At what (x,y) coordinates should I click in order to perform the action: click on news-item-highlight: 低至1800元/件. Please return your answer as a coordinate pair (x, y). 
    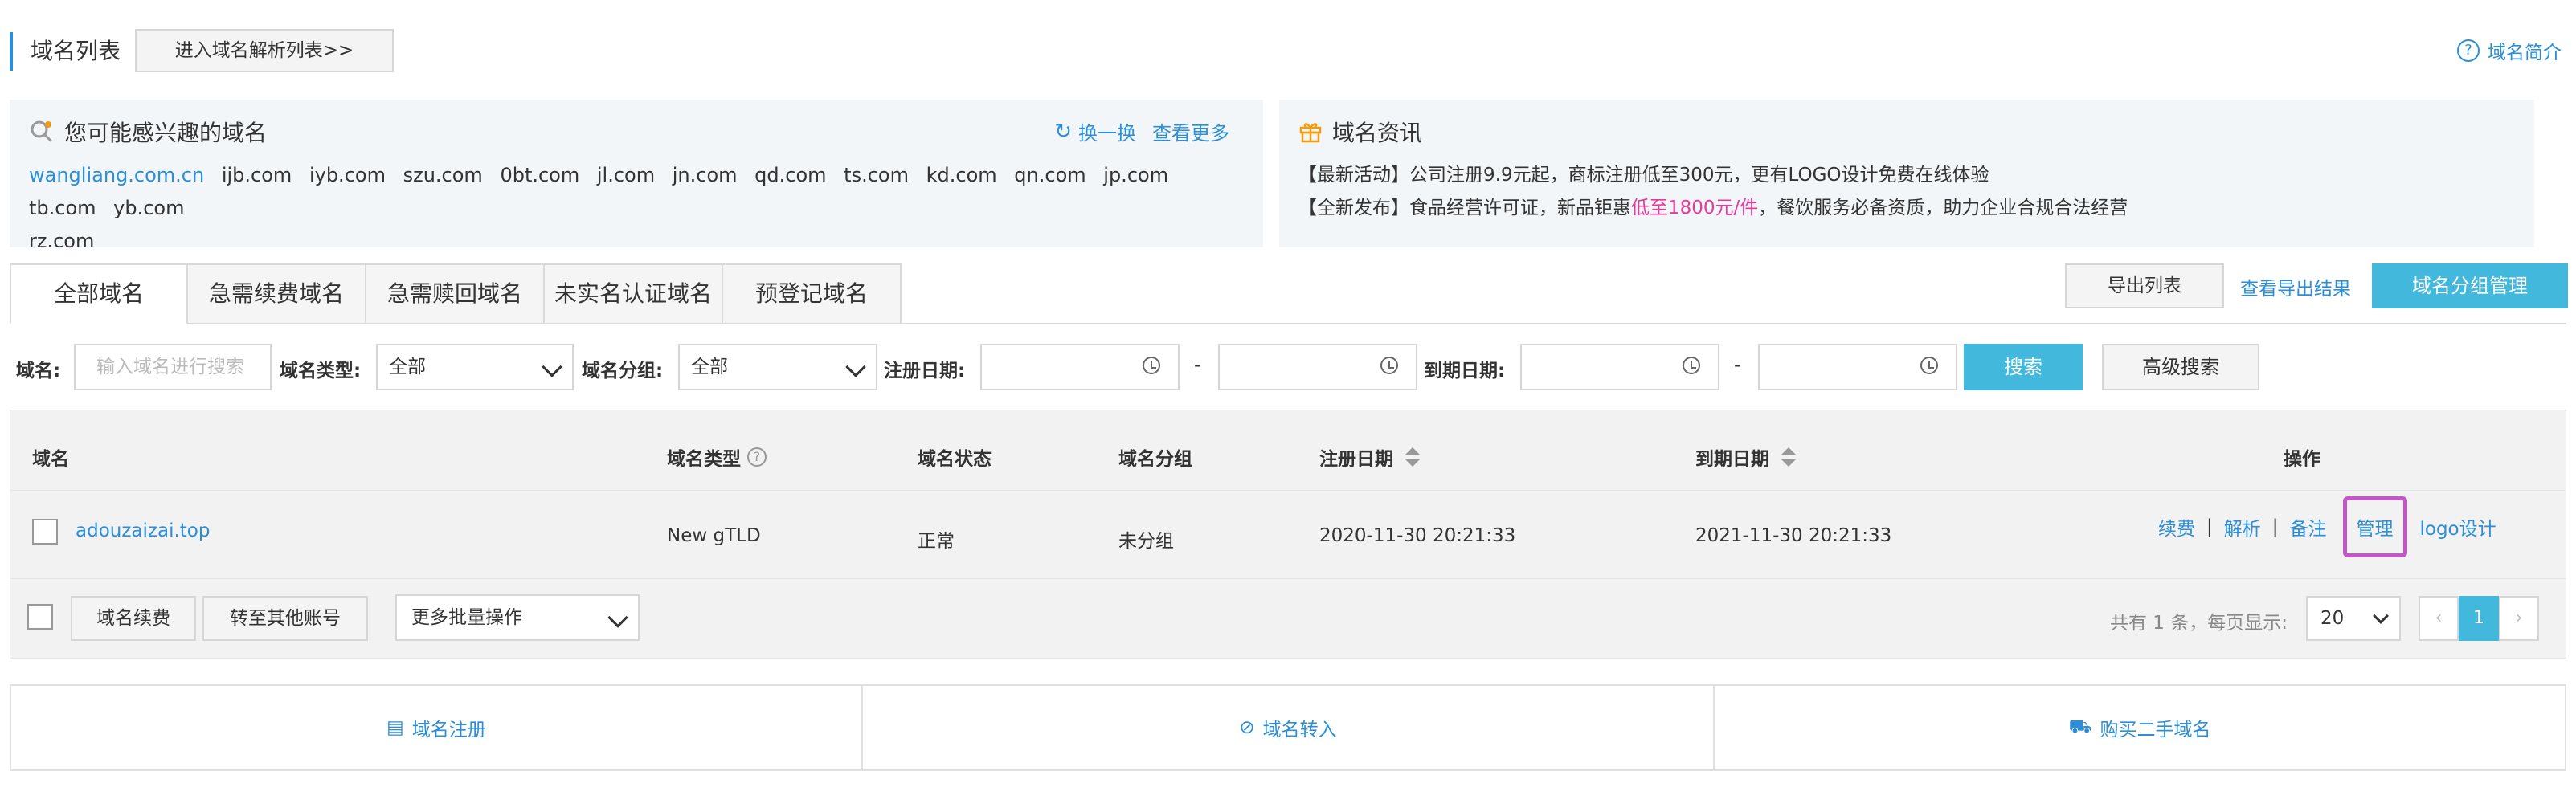
    Looking at the image, I should click on (1695, 208).